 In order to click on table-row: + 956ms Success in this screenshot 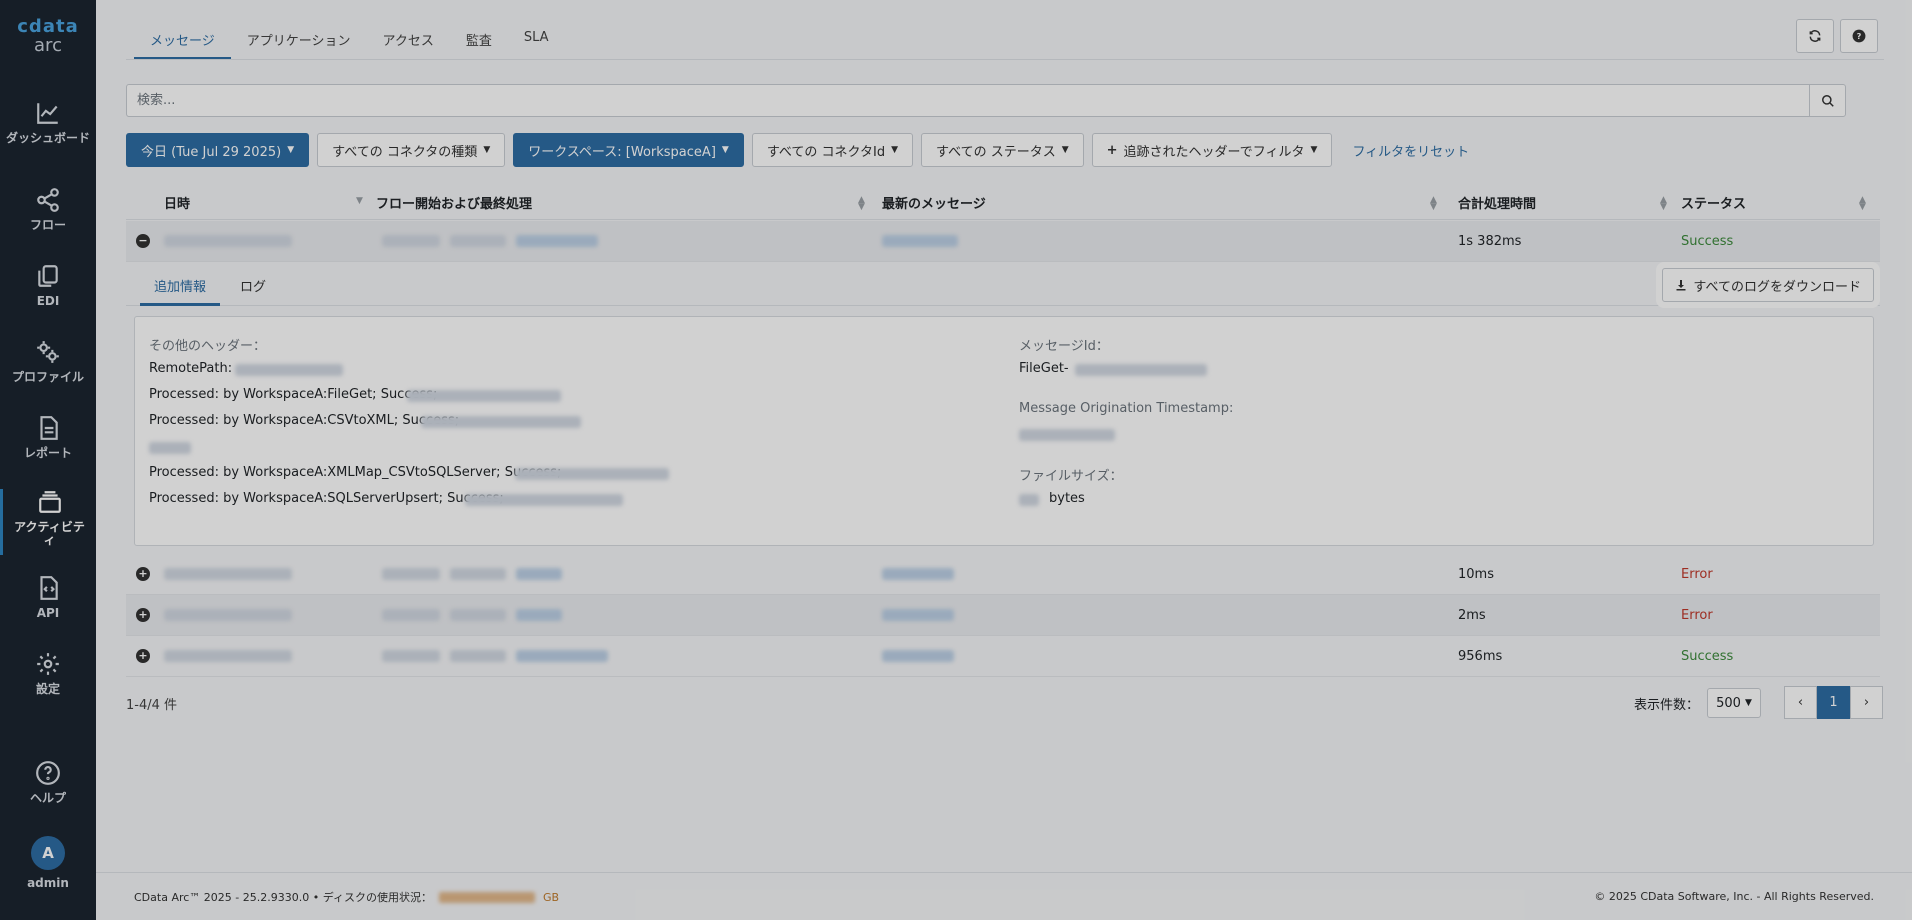, I will do `click(1003, 656)`.